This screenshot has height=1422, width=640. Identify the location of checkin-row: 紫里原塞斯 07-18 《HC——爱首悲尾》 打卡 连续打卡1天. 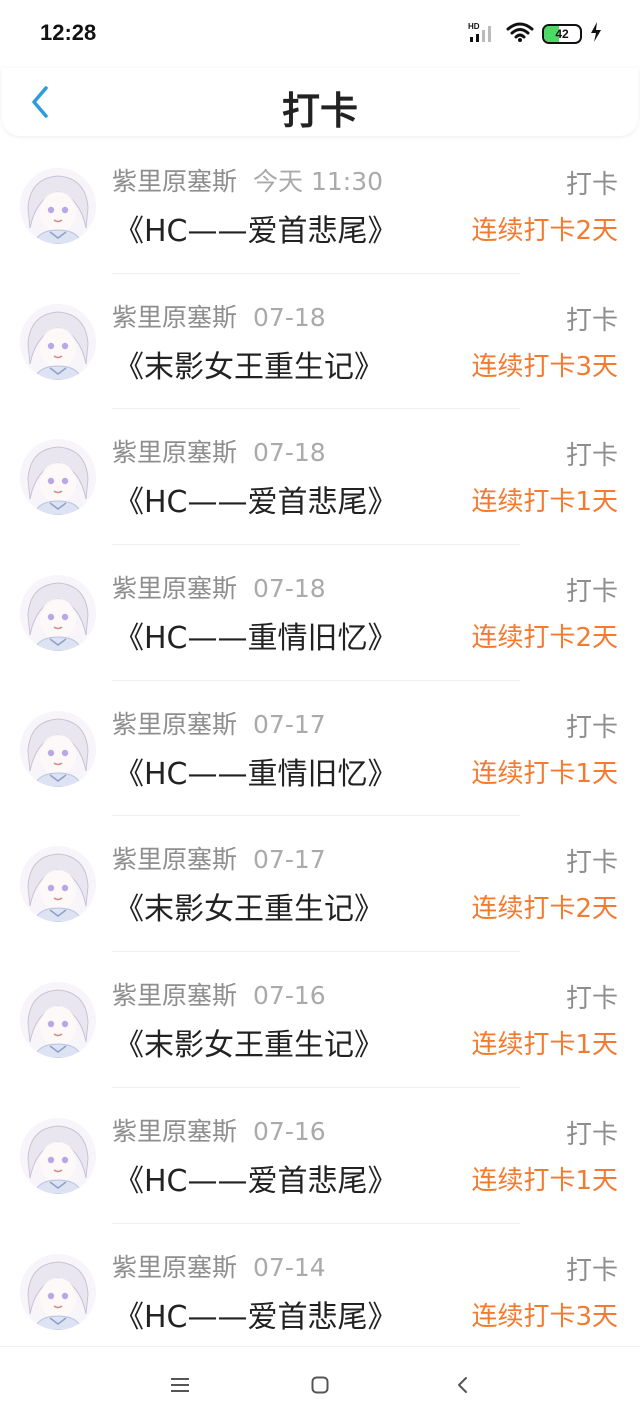
(320, 477).